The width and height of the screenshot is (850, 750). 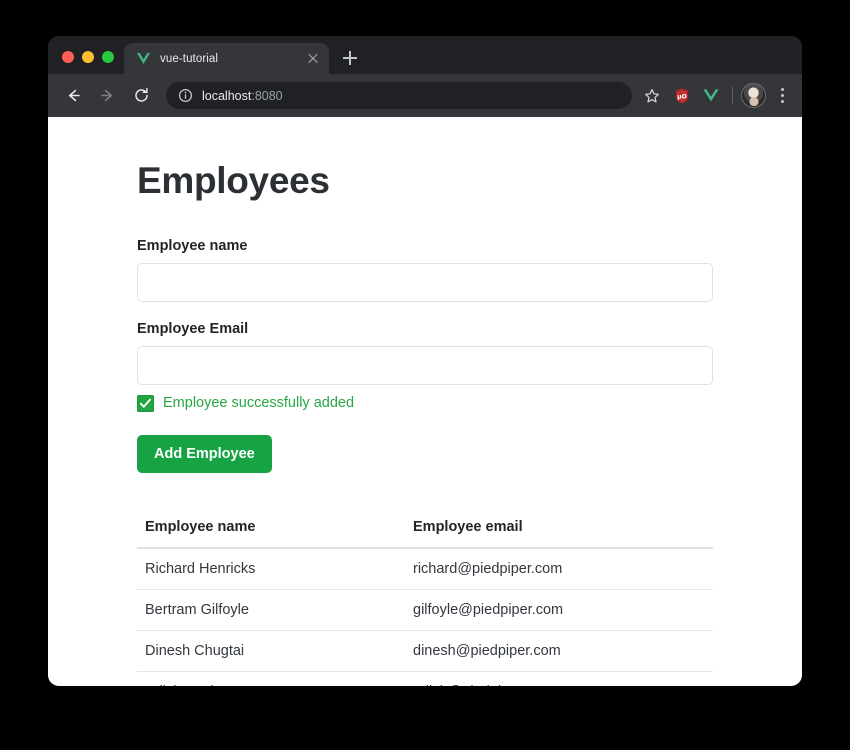 I want to click on ublock-origin-icon: µO, so click(x=682, y=96).